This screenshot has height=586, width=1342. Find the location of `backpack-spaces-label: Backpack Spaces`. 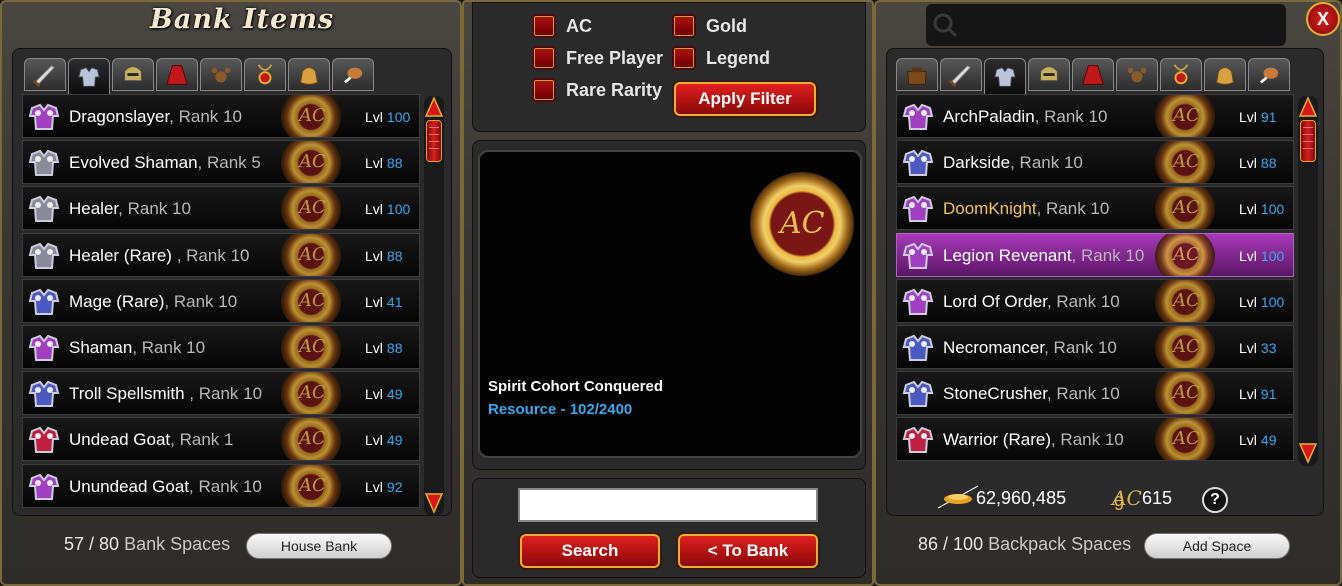

backpack-spaces-label: Backpack Spaces is located at coordinates (1057, 544).